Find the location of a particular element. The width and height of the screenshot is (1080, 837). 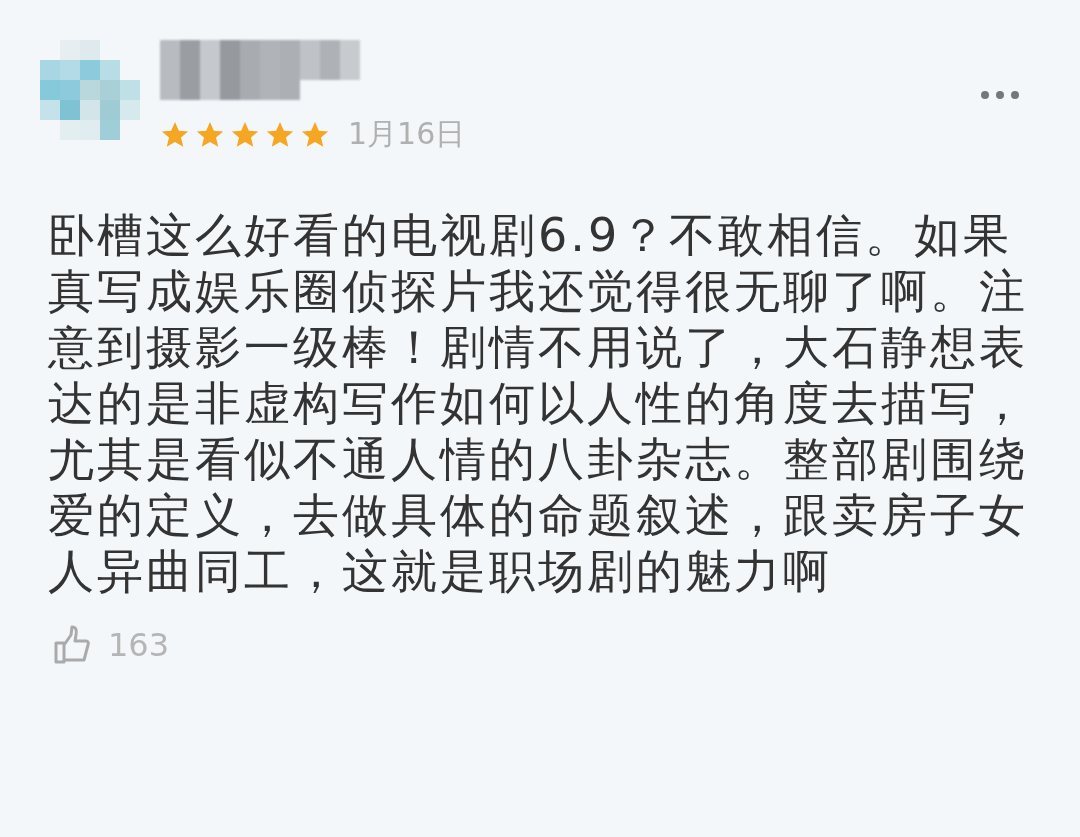

thumbs-up-icon is located at coordinates (72, 645).